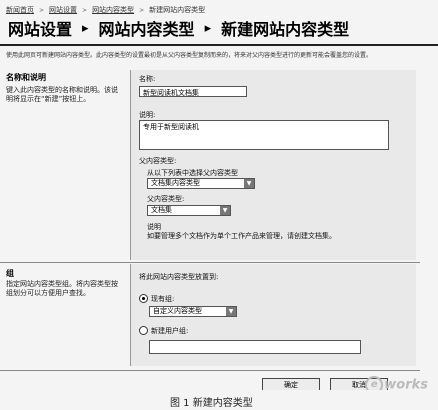 Image resolution: width=438 pixels, height=410 pixels. What do you see at coordinates (62, 288) in the screenshot?
I see `section-group-desc: 指定网站内容类型组。将内容类型按组划分可以方便用户查找。` at bounding box center [62, 288].